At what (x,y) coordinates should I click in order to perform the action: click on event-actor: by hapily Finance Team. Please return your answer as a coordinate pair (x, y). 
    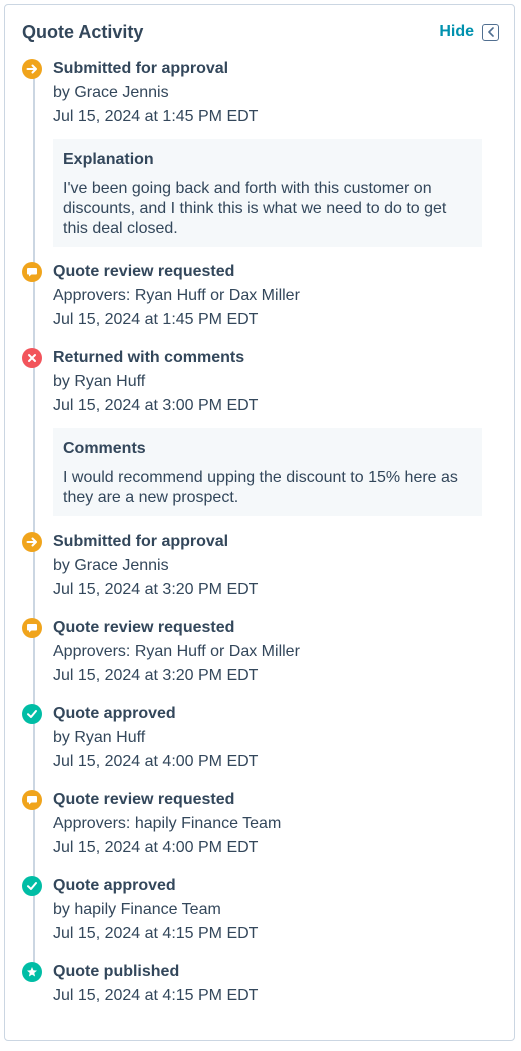
    Looking at the image, I should click on (137, 909).